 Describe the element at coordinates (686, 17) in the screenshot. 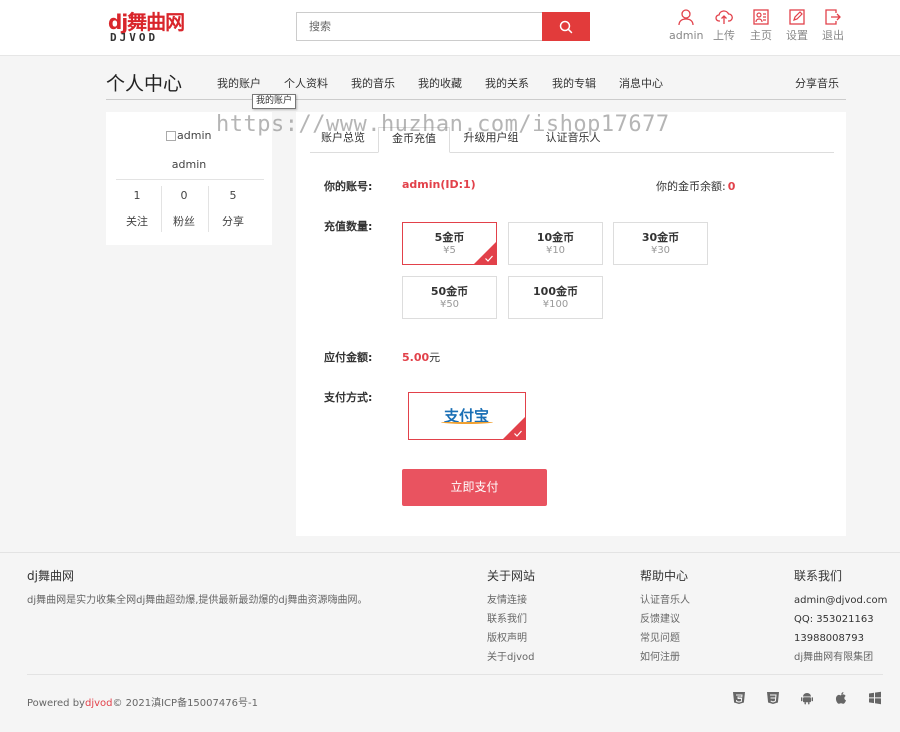

I see `user-icon` at that location.